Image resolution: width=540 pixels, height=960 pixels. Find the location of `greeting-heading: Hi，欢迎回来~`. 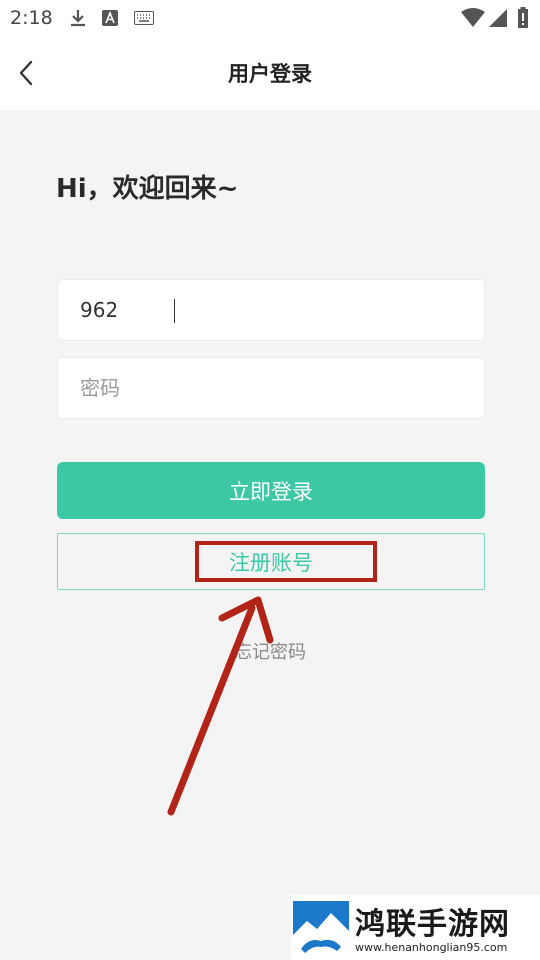

greeting-heading: Hi，欢迎回来~ is located at coordinates (147, 189).